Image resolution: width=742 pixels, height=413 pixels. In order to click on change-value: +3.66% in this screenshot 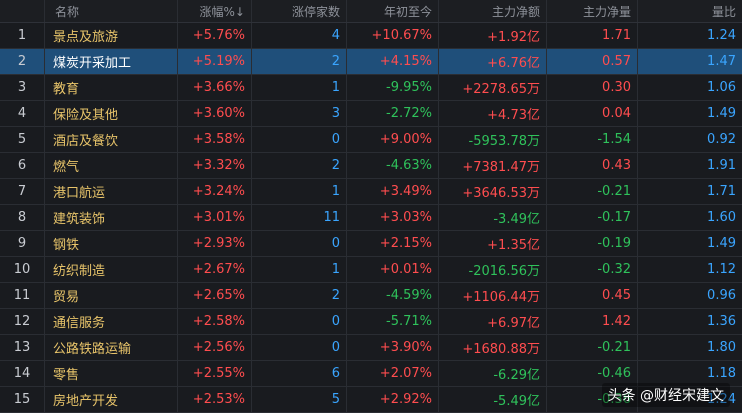, I will do `click(215, 87)`.